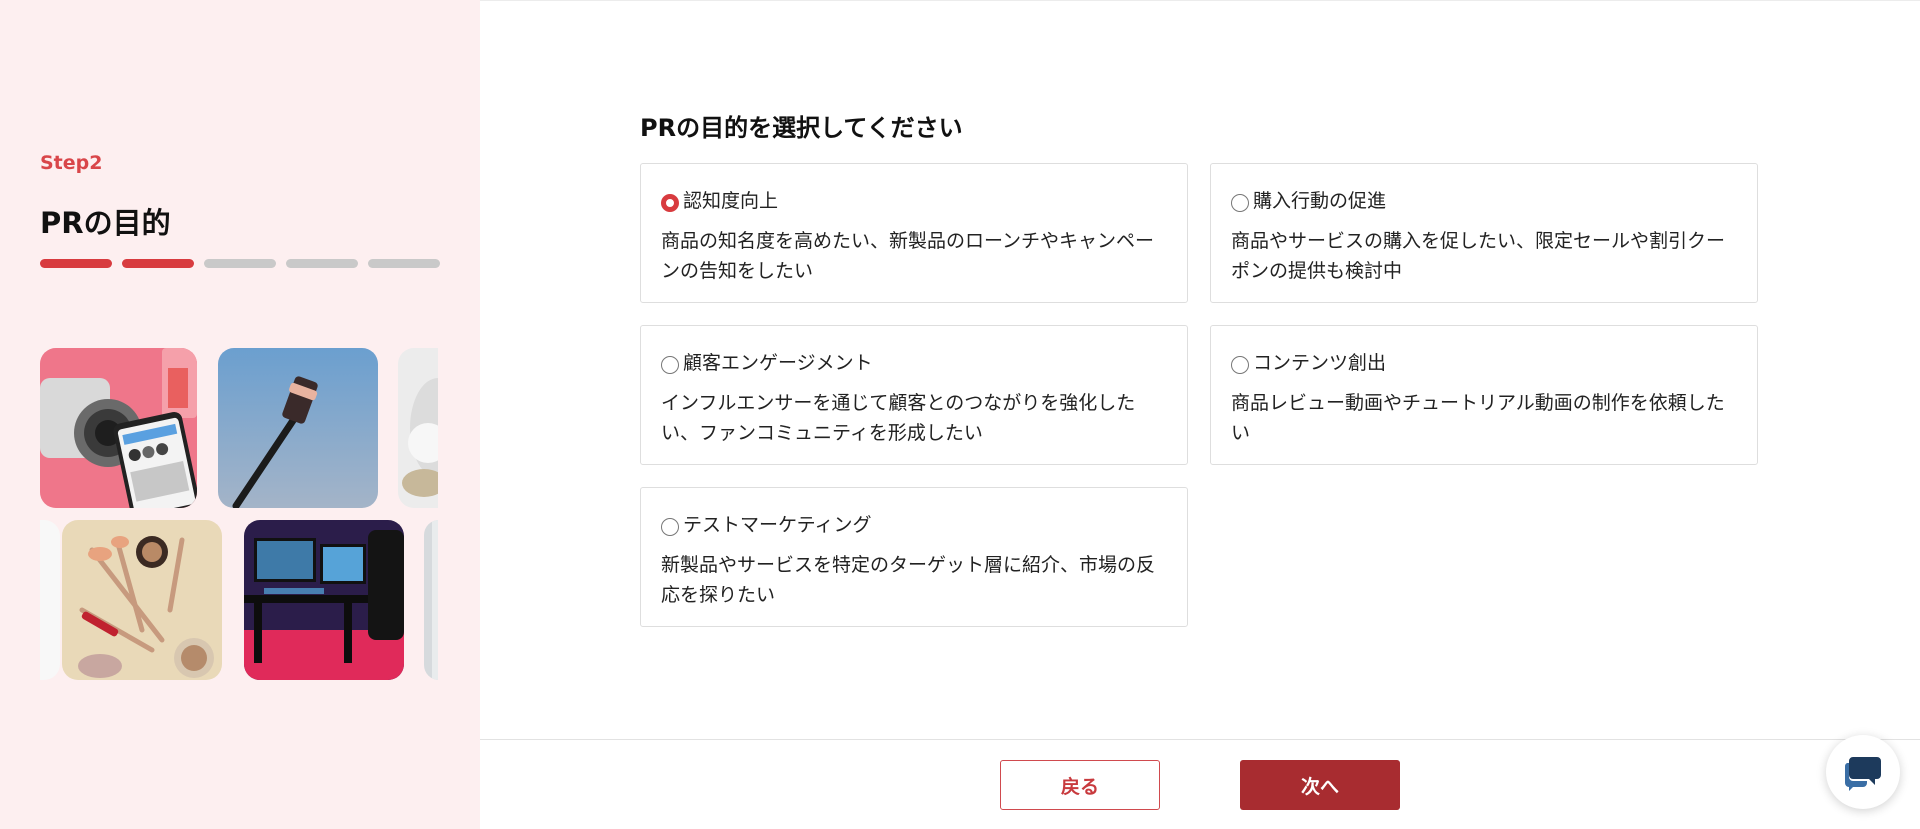  What do you see at coordinates (778, 363) in the screenshot?
I see `option-label: 顧客エンゲージメント` at bounding box center [778, 363].